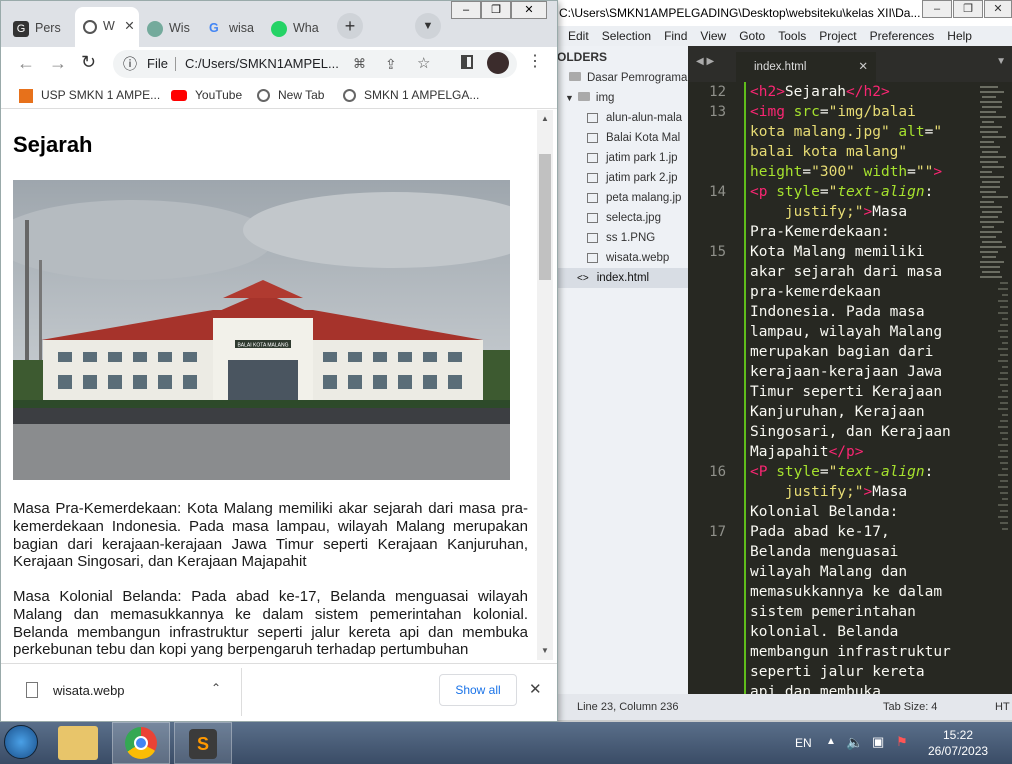 The height and width of the screenshot is (764, 1012). Describe the element at coordinates (621, 98) in the screenshot. I see `subfolder-item: ▼ img` at that location.